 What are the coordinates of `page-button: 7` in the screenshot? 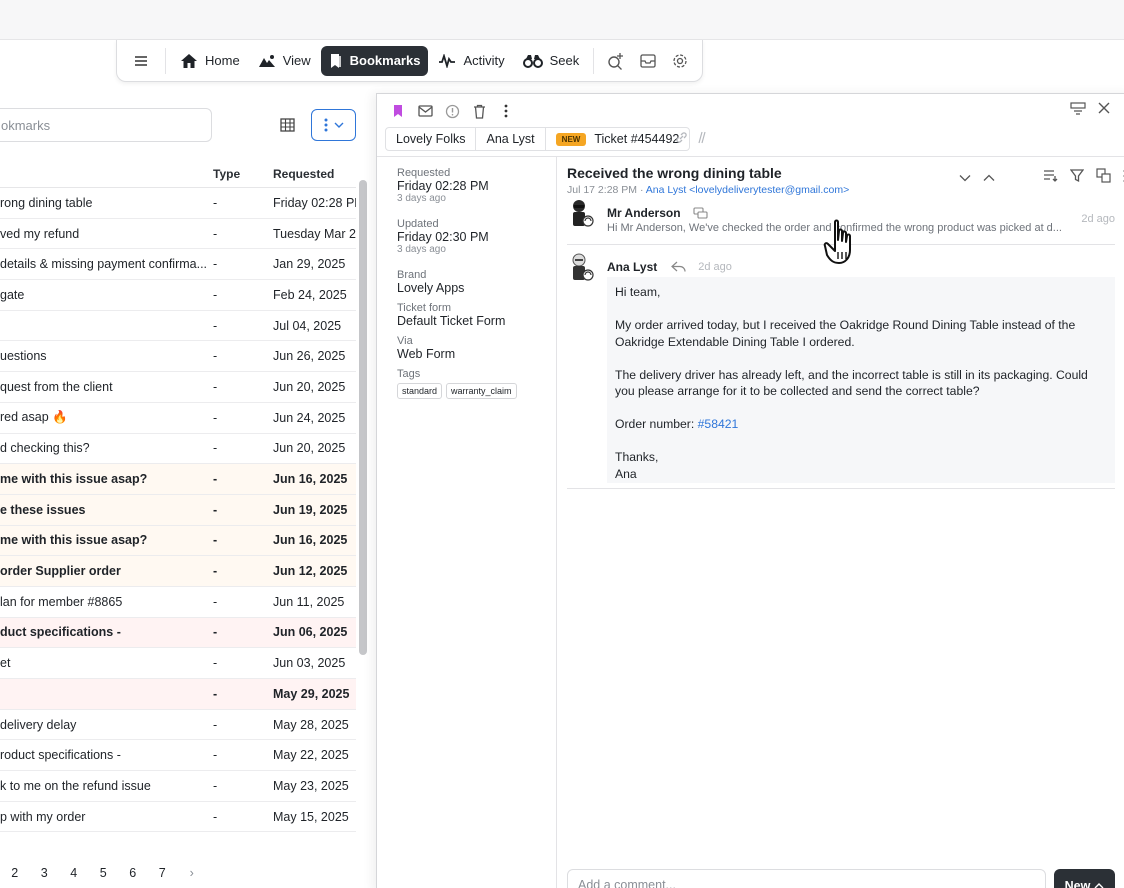 It's located at (163, 873).